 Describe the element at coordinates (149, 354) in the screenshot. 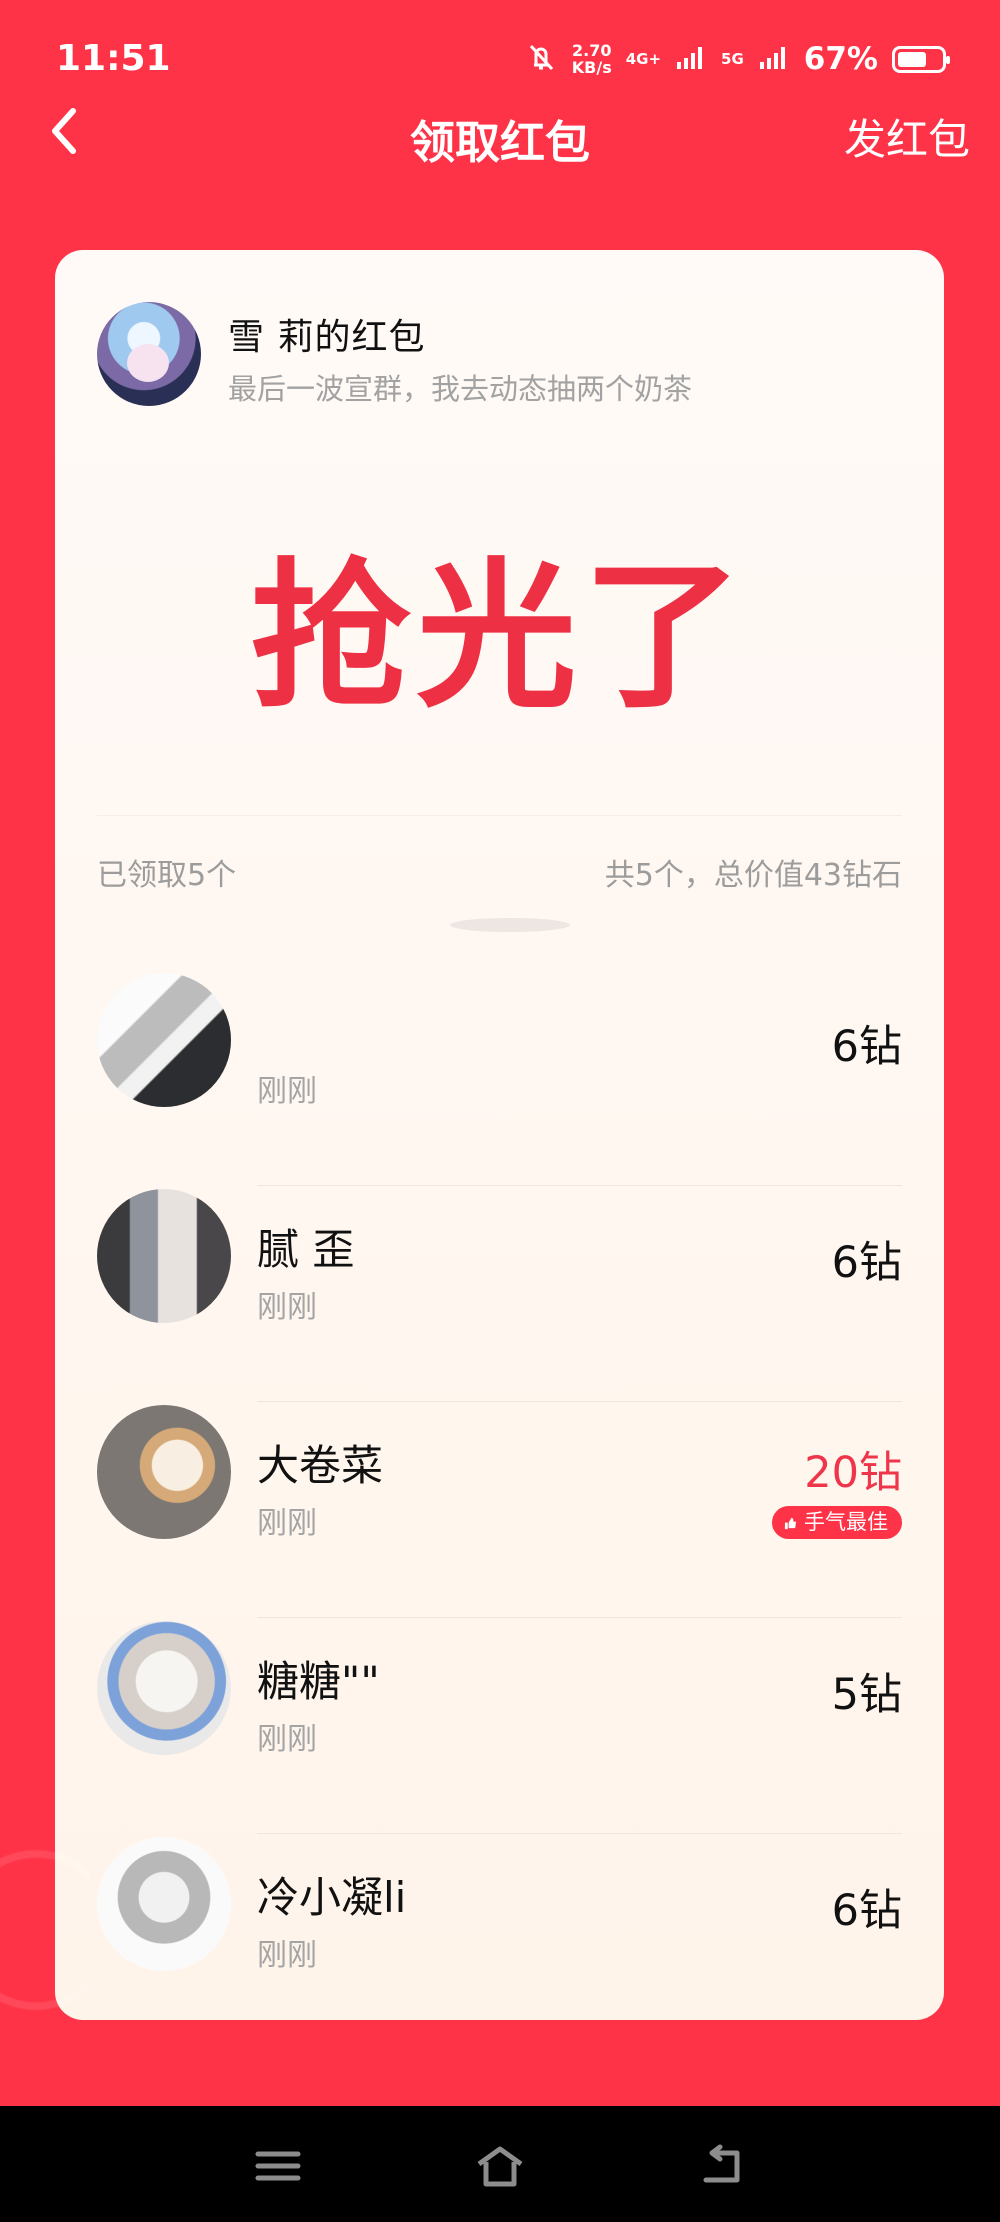

I see `sender-avatar` at that location.